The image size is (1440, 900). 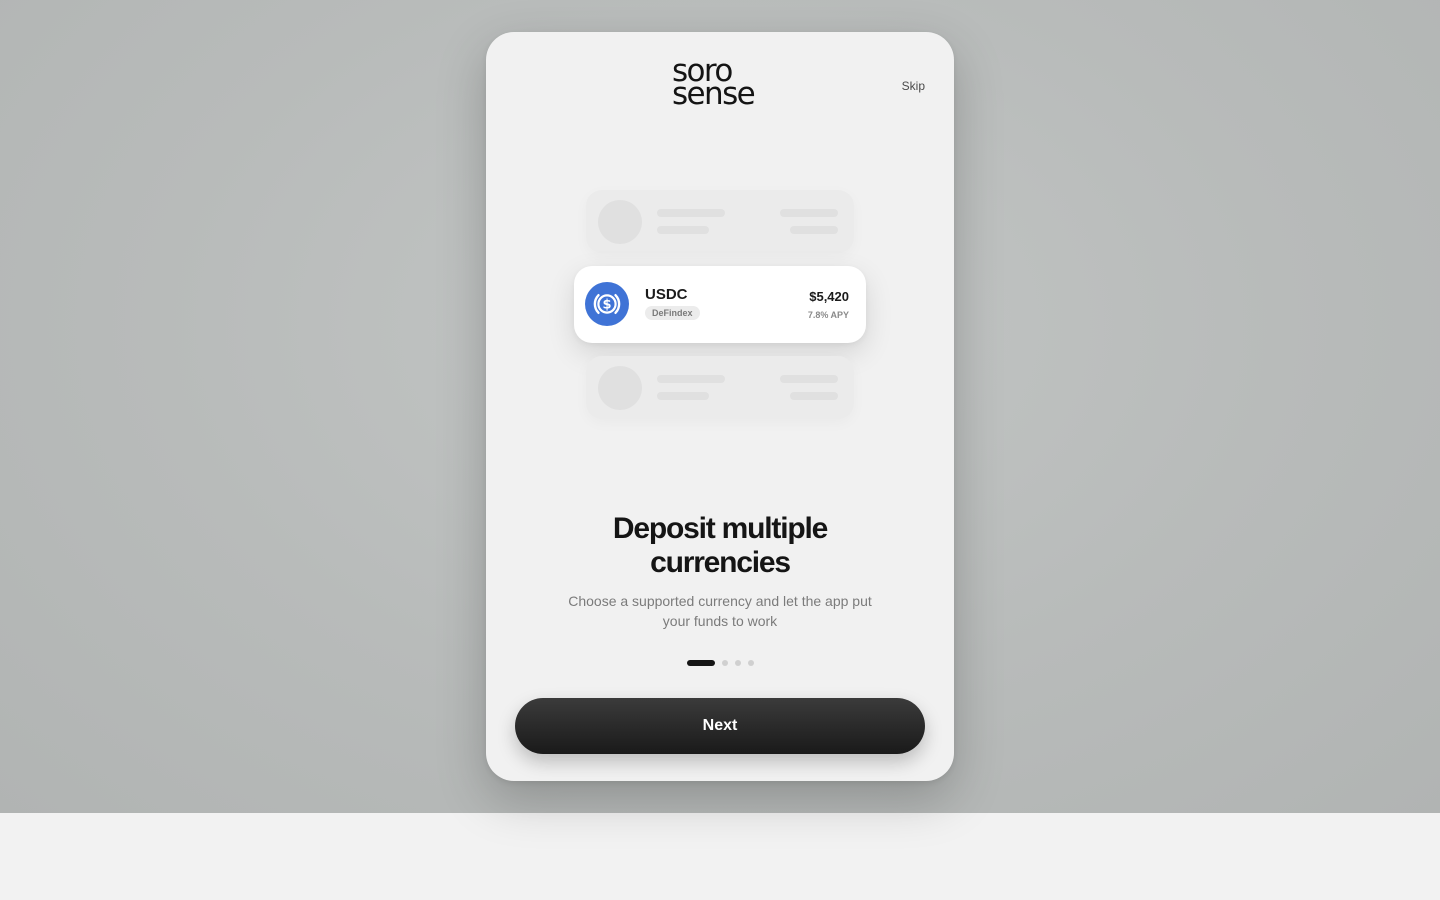 What do you see at coordinates (714, 94) in the screenshot?
I see `logo-line-2: sense` at bounding box center [714, 94].